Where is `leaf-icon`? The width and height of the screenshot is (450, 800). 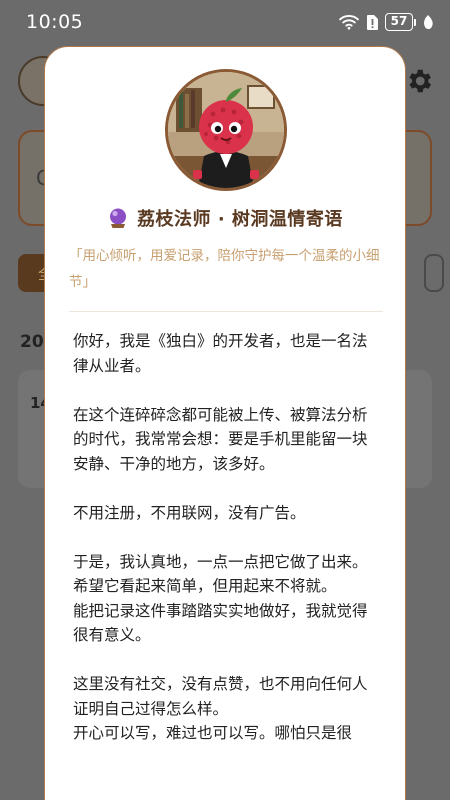 leaf-icon is located at coordinates (428, 21).